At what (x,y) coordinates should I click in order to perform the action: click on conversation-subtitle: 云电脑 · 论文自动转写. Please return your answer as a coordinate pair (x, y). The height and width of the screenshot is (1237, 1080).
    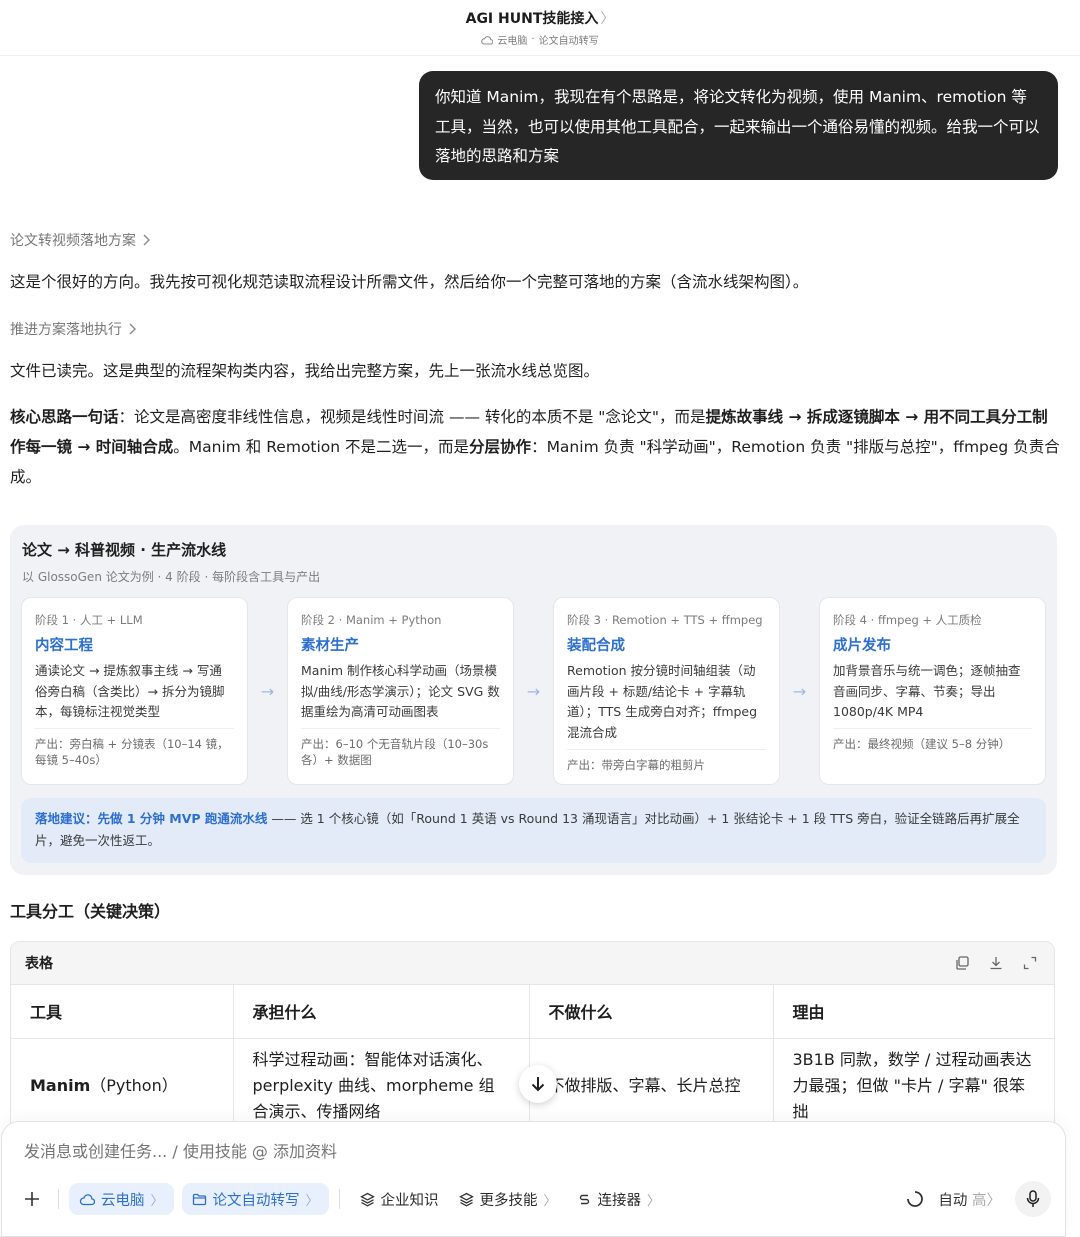
    Looking at the image, I should click on (540, 39).